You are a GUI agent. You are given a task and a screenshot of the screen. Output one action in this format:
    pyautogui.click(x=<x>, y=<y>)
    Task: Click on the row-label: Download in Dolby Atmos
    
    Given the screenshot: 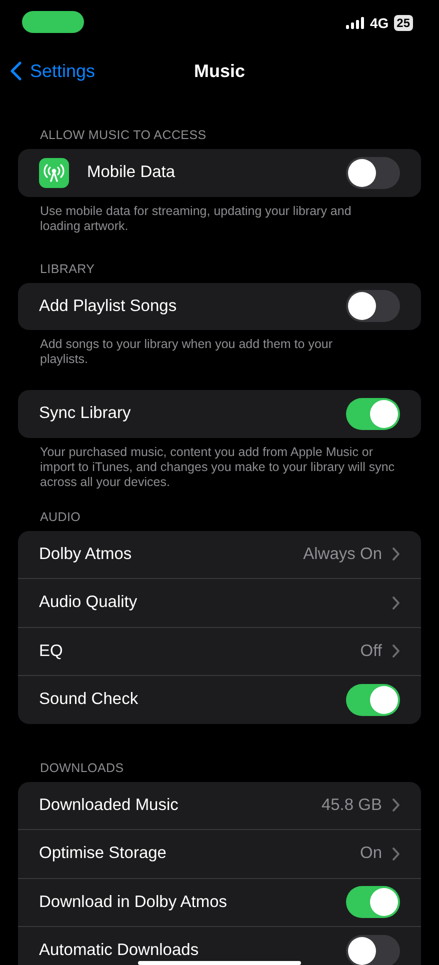 What is the action you would take?
    pyautogui.click(x=133, y=902)
    